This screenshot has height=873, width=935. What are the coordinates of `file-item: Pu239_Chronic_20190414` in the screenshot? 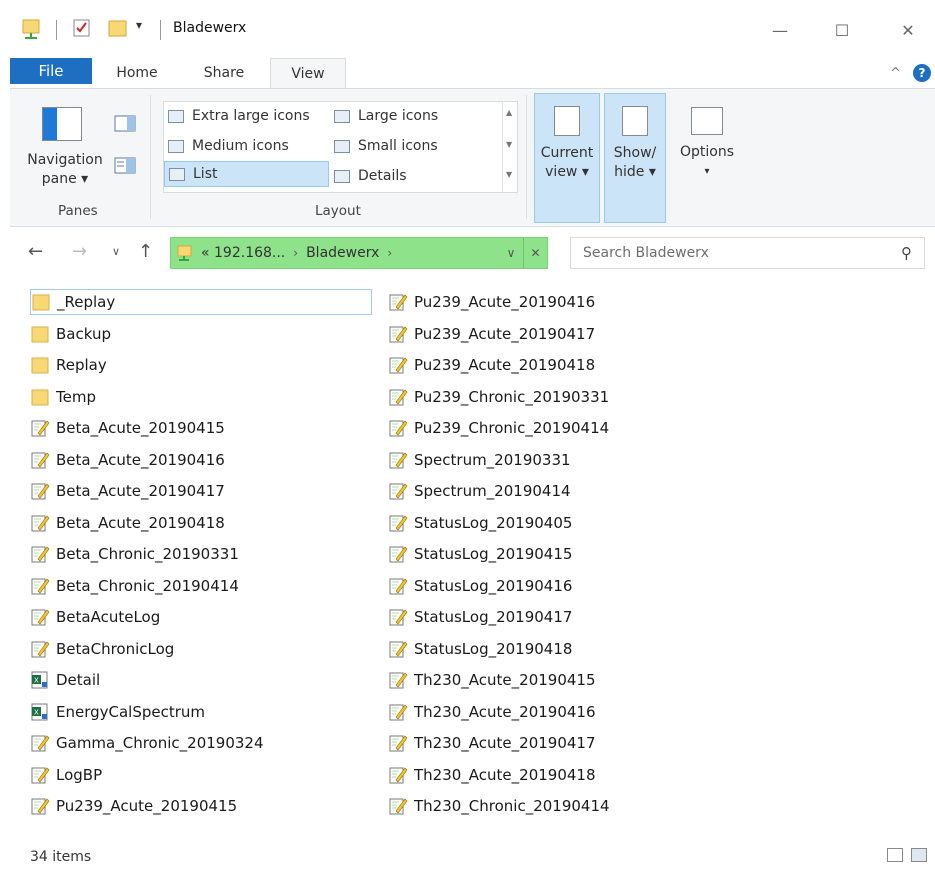 It's located at (498, 428).